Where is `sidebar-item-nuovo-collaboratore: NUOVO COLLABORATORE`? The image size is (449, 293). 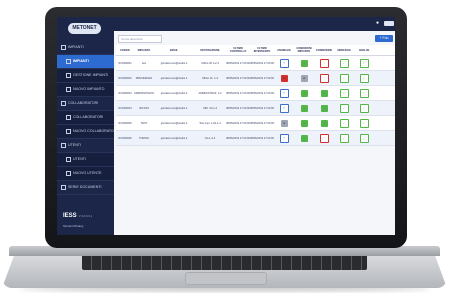
sidebar-item-nuovo-collaboratore: NUOVO COLLABORATORE is located at coordinates (85, 132).